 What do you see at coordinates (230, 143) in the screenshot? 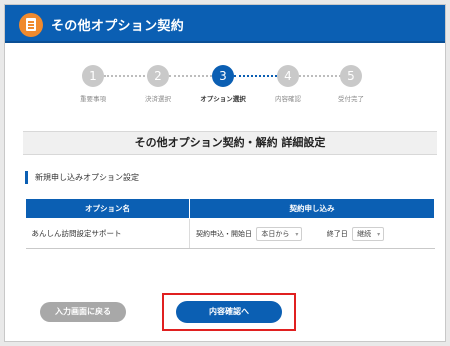
I see `section-title: その他オプション契約・解約 詳細設定` at bounding box center [230, 143].